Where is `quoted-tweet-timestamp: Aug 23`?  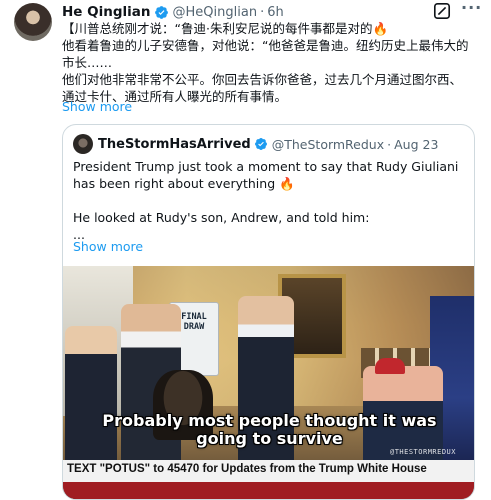
quoted-tweet-timestamp: Aug 23 is located at coordinates (416, 144).